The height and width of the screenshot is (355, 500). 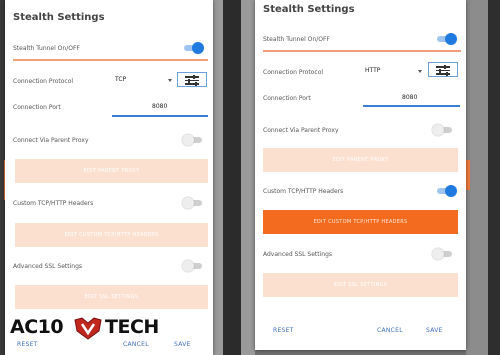 What do you see at coordinates (120, 79) in the screenshot?
I see `connection-protocol-select: TCP` at bounding box center [120, 79].